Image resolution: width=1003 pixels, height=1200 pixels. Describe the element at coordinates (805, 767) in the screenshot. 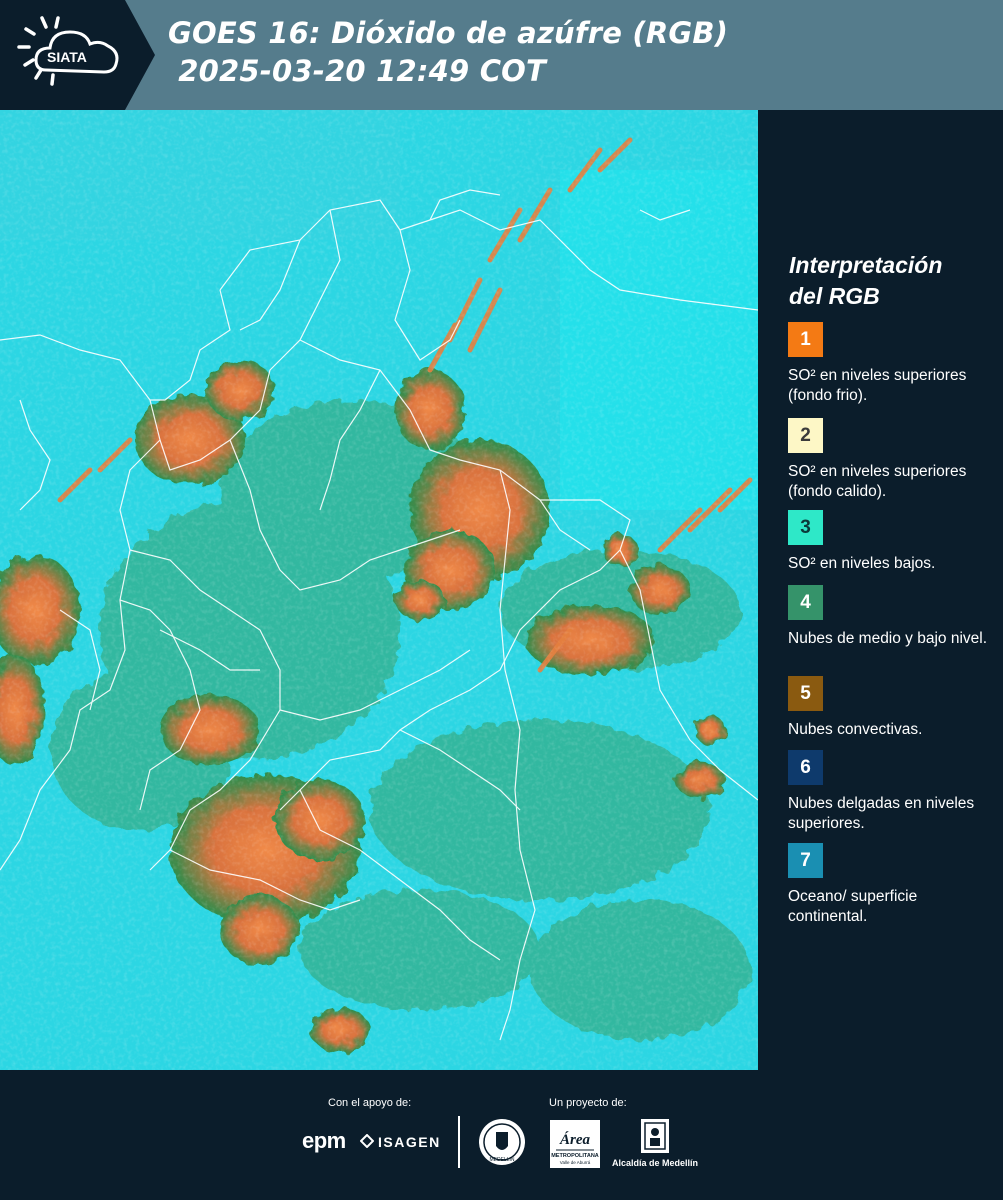

I see `legend-swatch-6: 6` at that location.